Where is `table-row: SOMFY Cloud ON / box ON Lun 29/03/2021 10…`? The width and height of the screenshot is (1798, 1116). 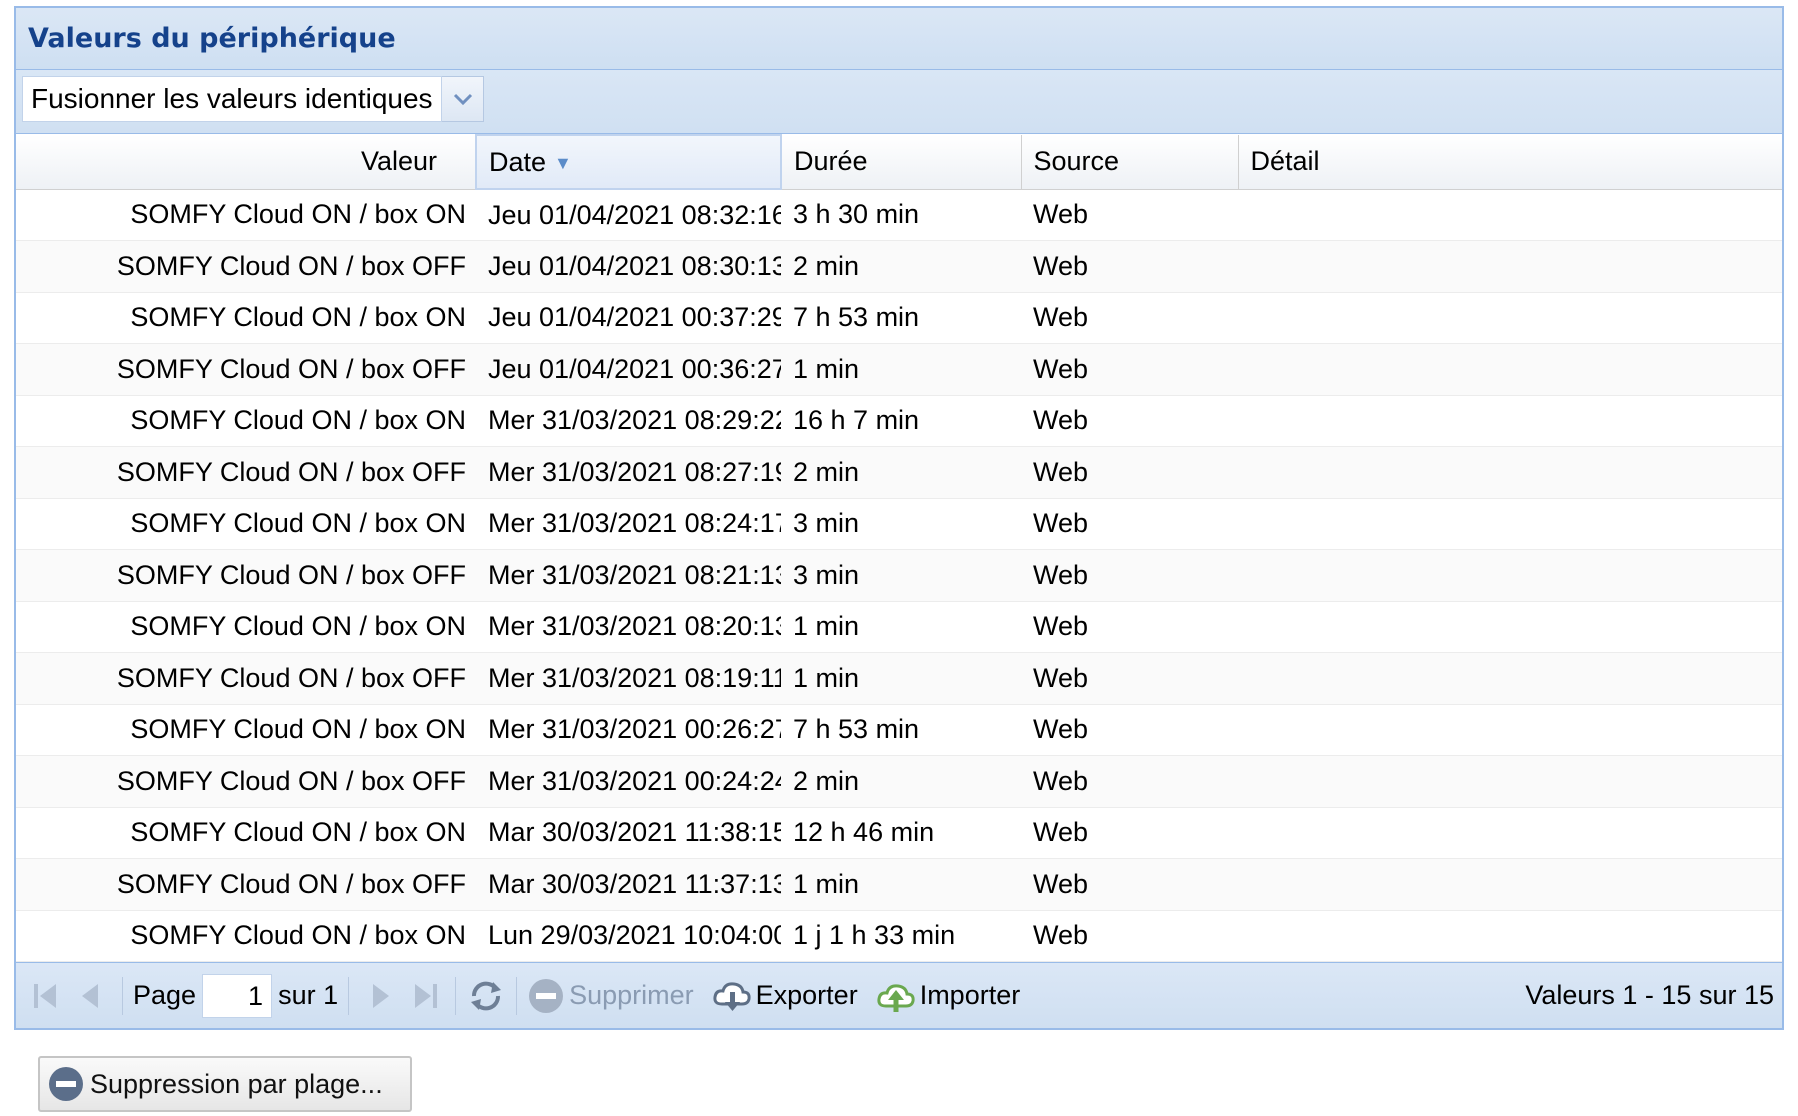
table-row: SOMFY Cloud ON / box ON Lun 29/03/2021 10… is located at coordinates (899, 936).